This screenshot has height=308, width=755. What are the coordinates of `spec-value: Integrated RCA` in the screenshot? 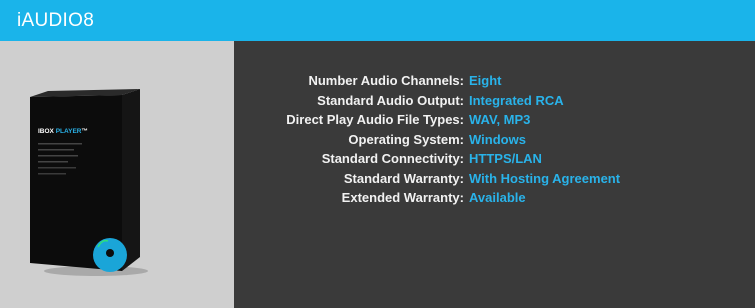 It's located at (516, 100).